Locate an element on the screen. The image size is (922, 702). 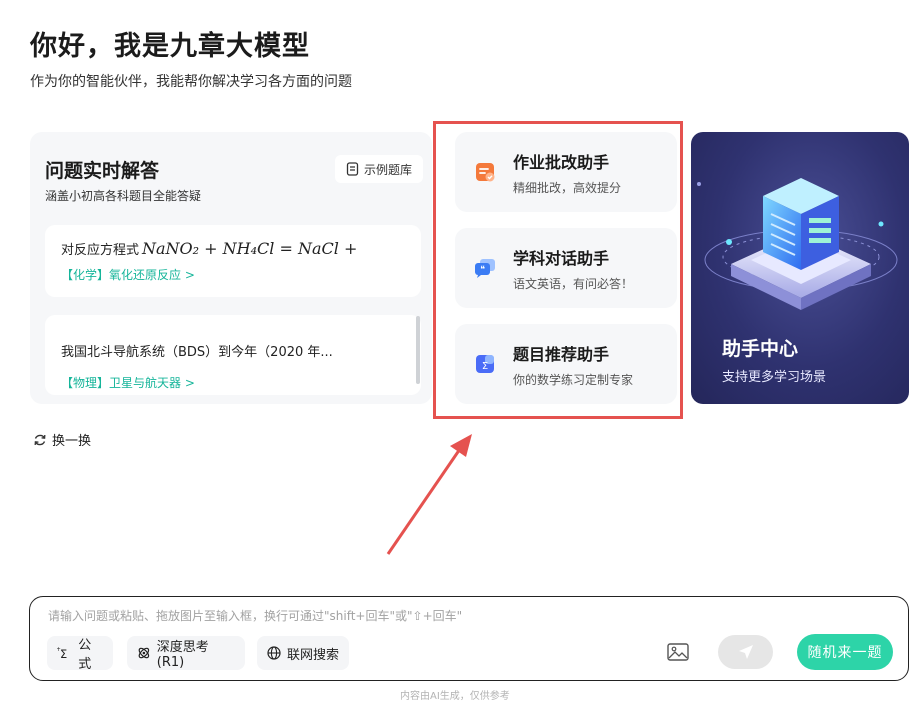
question-tag: 【物理】卫星与航天器 > is located at coordinates (128, 382).